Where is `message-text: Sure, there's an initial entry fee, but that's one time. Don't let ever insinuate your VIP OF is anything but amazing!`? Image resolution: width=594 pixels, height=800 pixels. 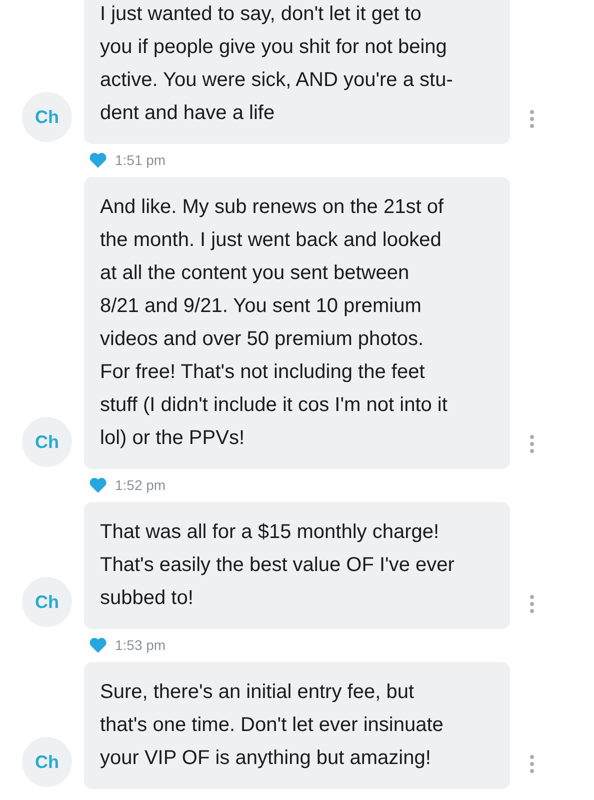 message-text: Sure, there's an initial entry fee, but that's one time. Don't let ever insinuate your VIP OF is anything but amazing! is located at coordinates (297, 725).